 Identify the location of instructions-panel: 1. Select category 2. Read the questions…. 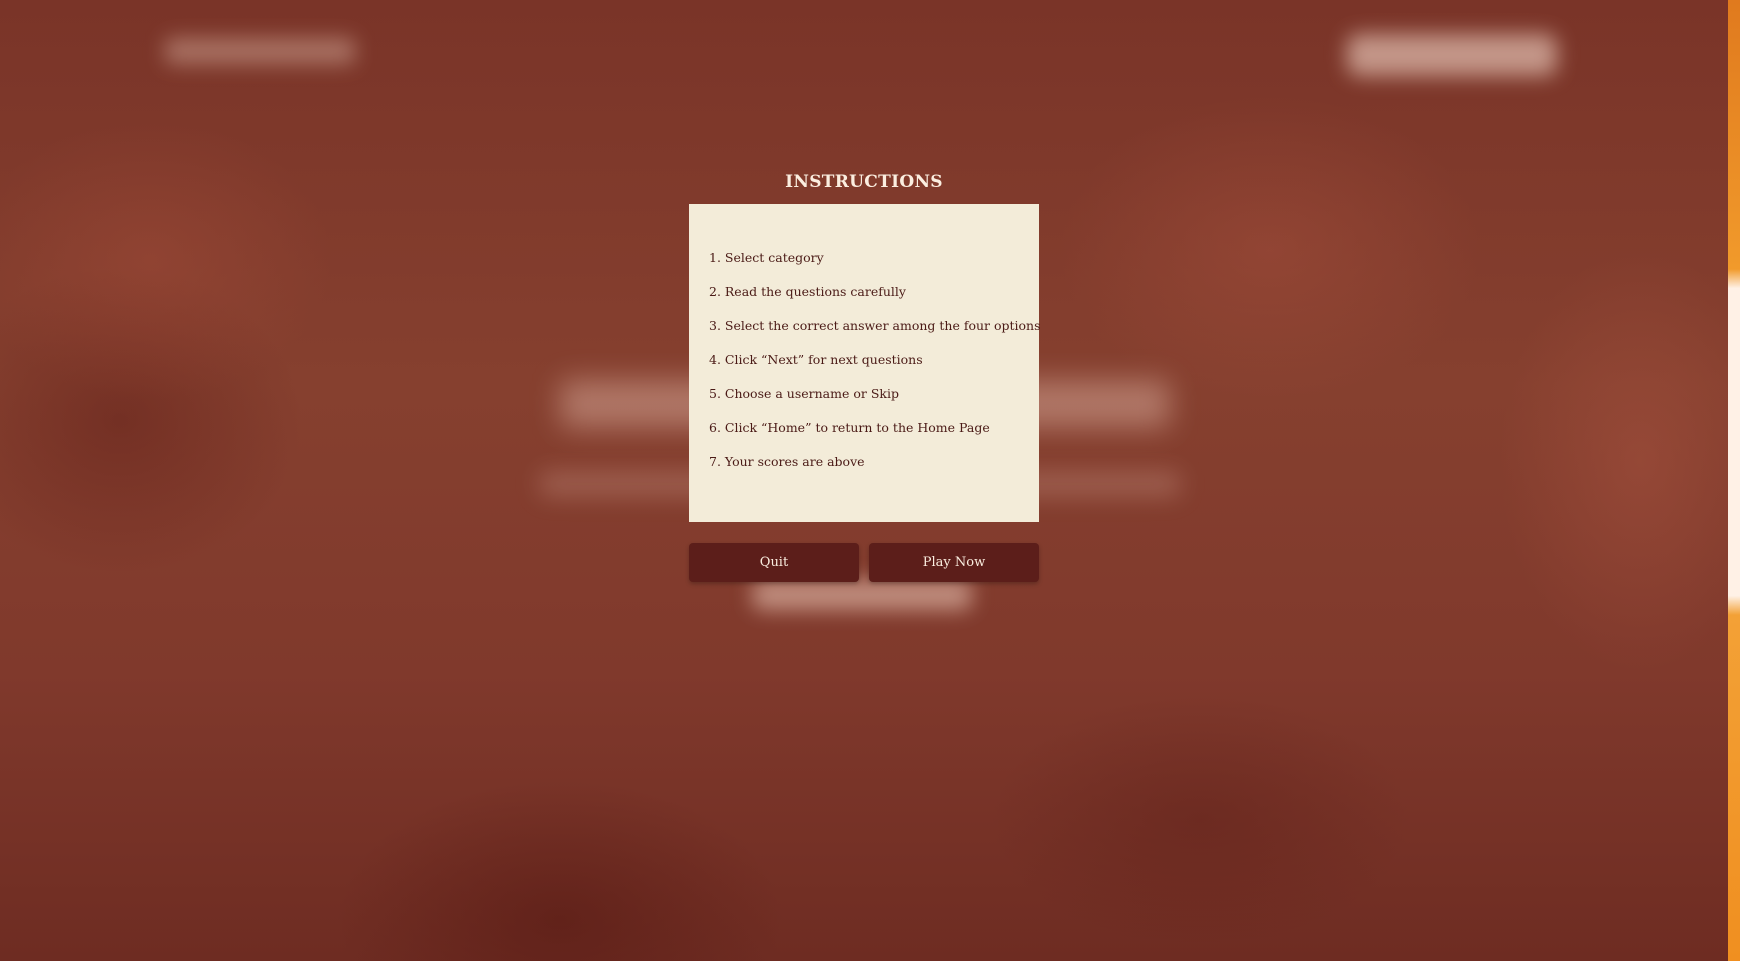
(865, 363).